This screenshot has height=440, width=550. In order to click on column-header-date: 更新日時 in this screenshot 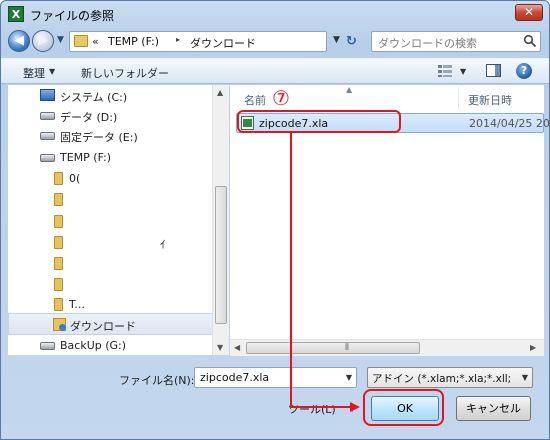, I will do `click(490, 100)`.